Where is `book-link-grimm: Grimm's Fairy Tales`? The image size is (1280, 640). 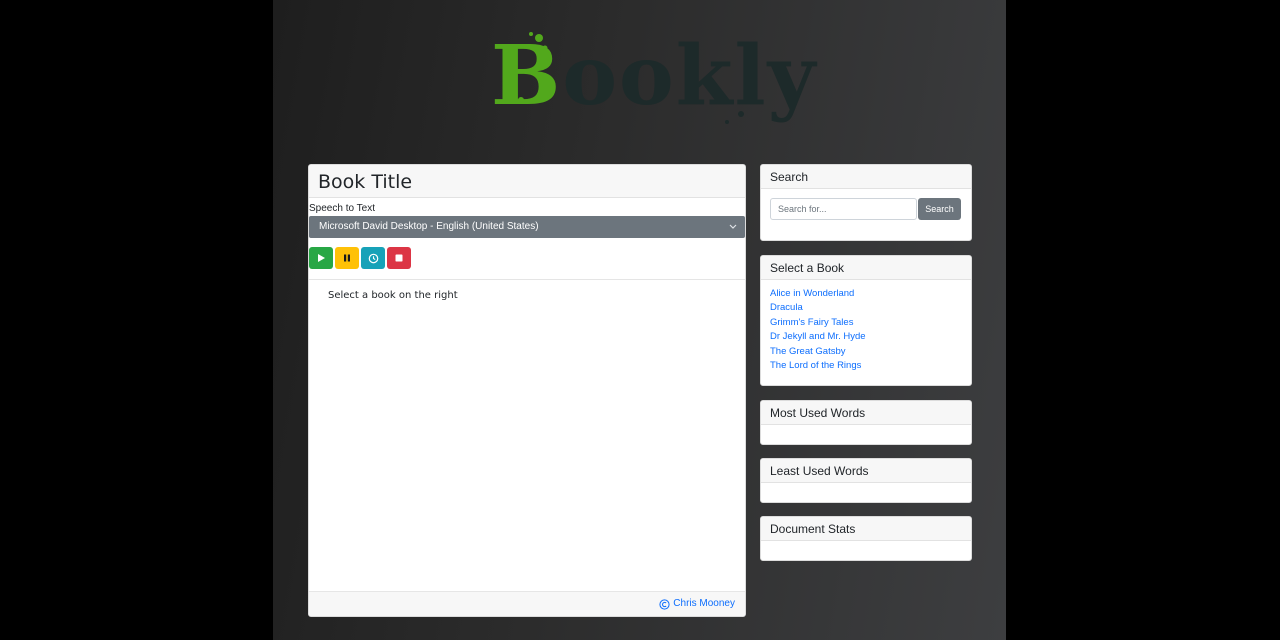
book-link-grimm: Grimm's Fairy Tales is located at coordinates (870, 323).